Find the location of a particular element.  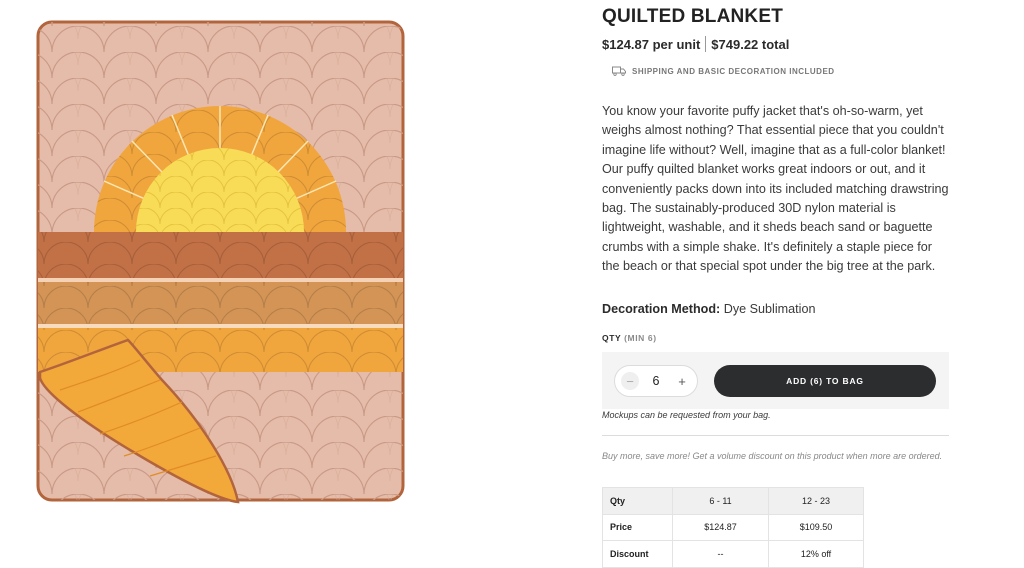

divider is located at coordinates (775, 435).